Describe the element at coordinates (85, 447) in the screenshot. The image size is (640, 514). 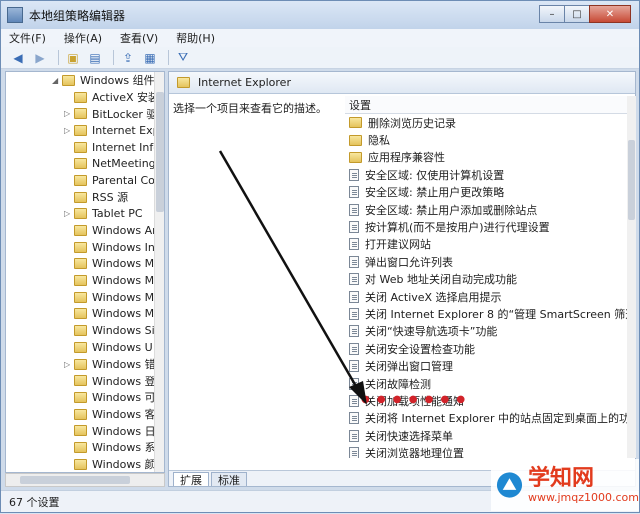
I see `tree-item: Windows 系` at that location.